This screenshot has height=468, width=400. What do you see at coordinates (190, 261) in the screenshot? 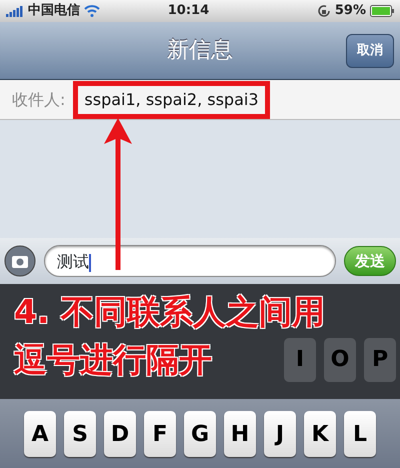
I see `message-input-field: 测试` at bounding box center [190, 261].